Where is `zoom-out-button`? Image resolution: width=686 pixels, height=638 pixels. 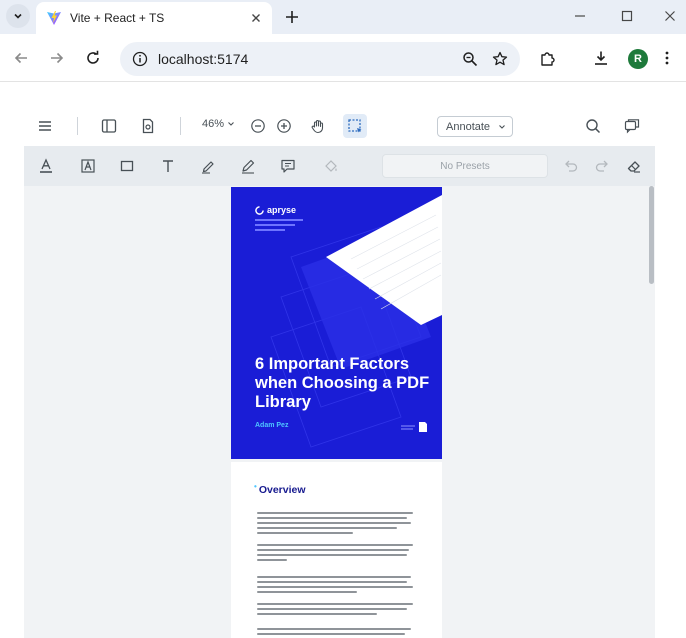
zoom-out-button is located at coordinates (258, 126).